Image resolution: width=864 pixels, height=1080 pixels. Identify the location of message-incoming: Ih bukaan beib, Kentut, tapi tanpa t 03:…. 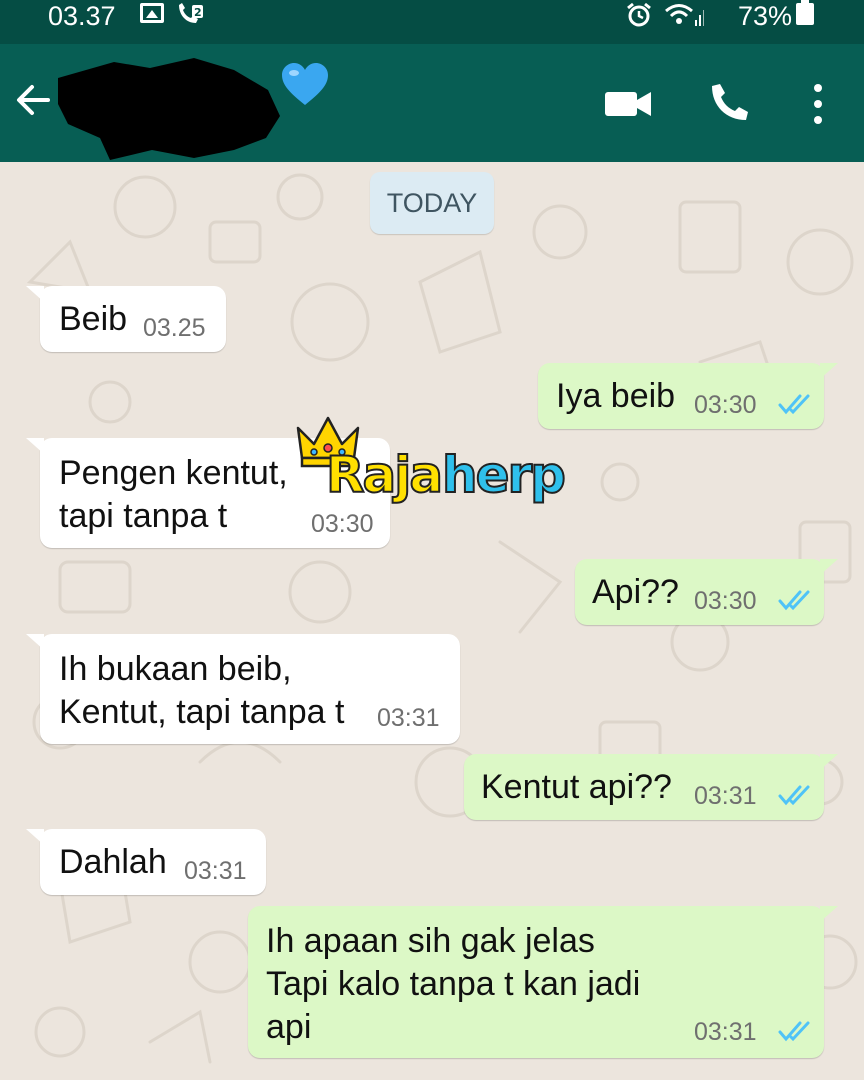
(243, 689).